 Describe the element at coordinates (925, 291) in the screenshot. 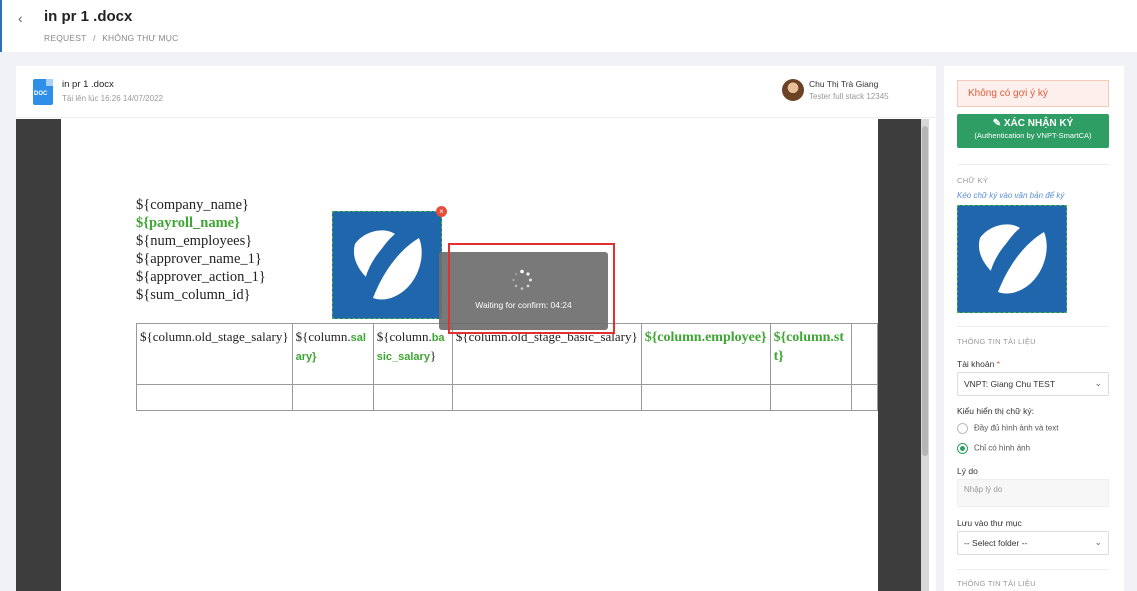

I see `viewer-scroll-thumb` at that location.